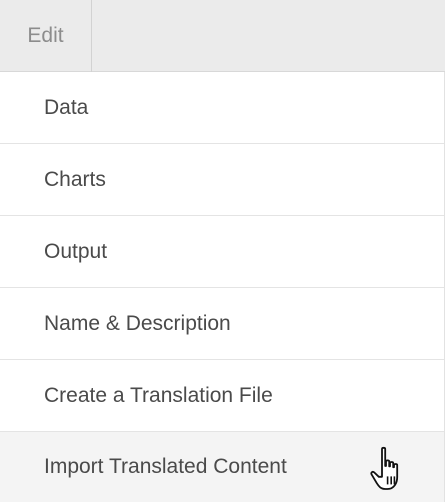 The image size is (445, 502). What do you see at coordinates (66, 107) in the screenshot?
I see `menu-item-label: Data` at bounding box center [66, 107].